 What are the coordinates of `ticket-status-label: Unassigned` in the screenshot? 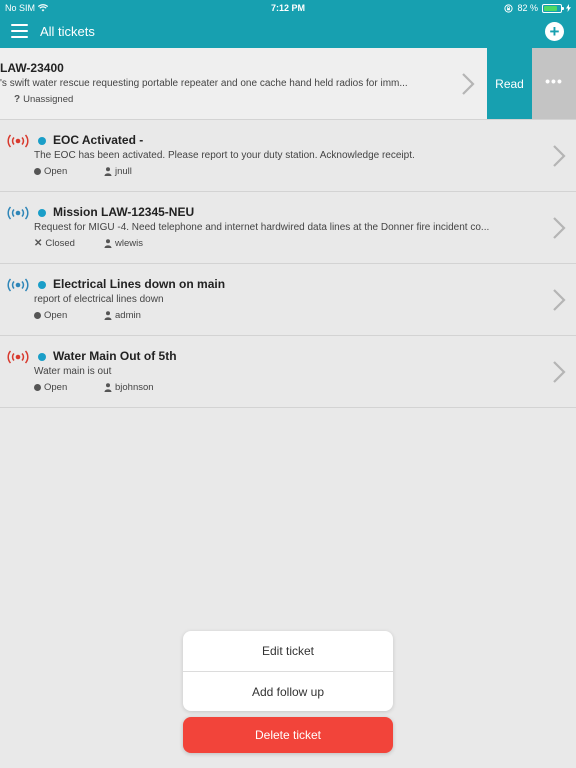 It's located at (48, 99).